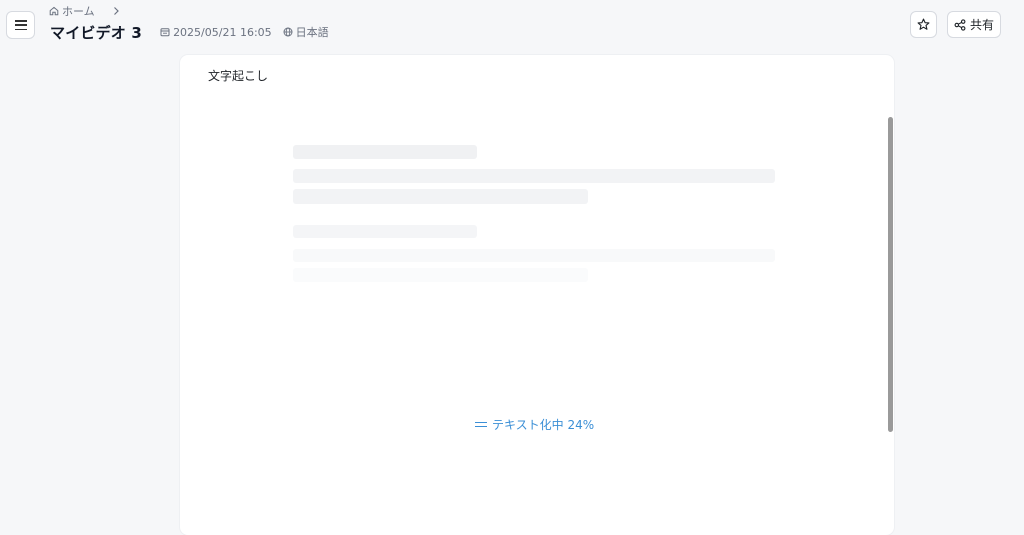  I want to click on home-icon, so click(54, 11).